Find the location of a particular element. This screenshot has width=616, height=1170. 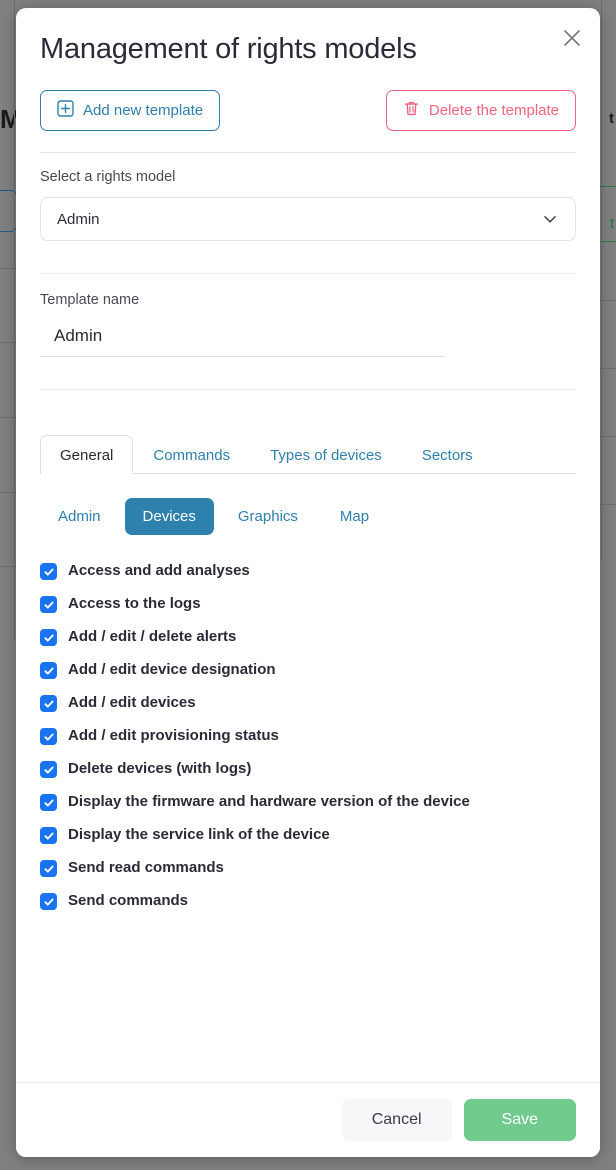

plus-square-icon is located at coordinates (65, 110).